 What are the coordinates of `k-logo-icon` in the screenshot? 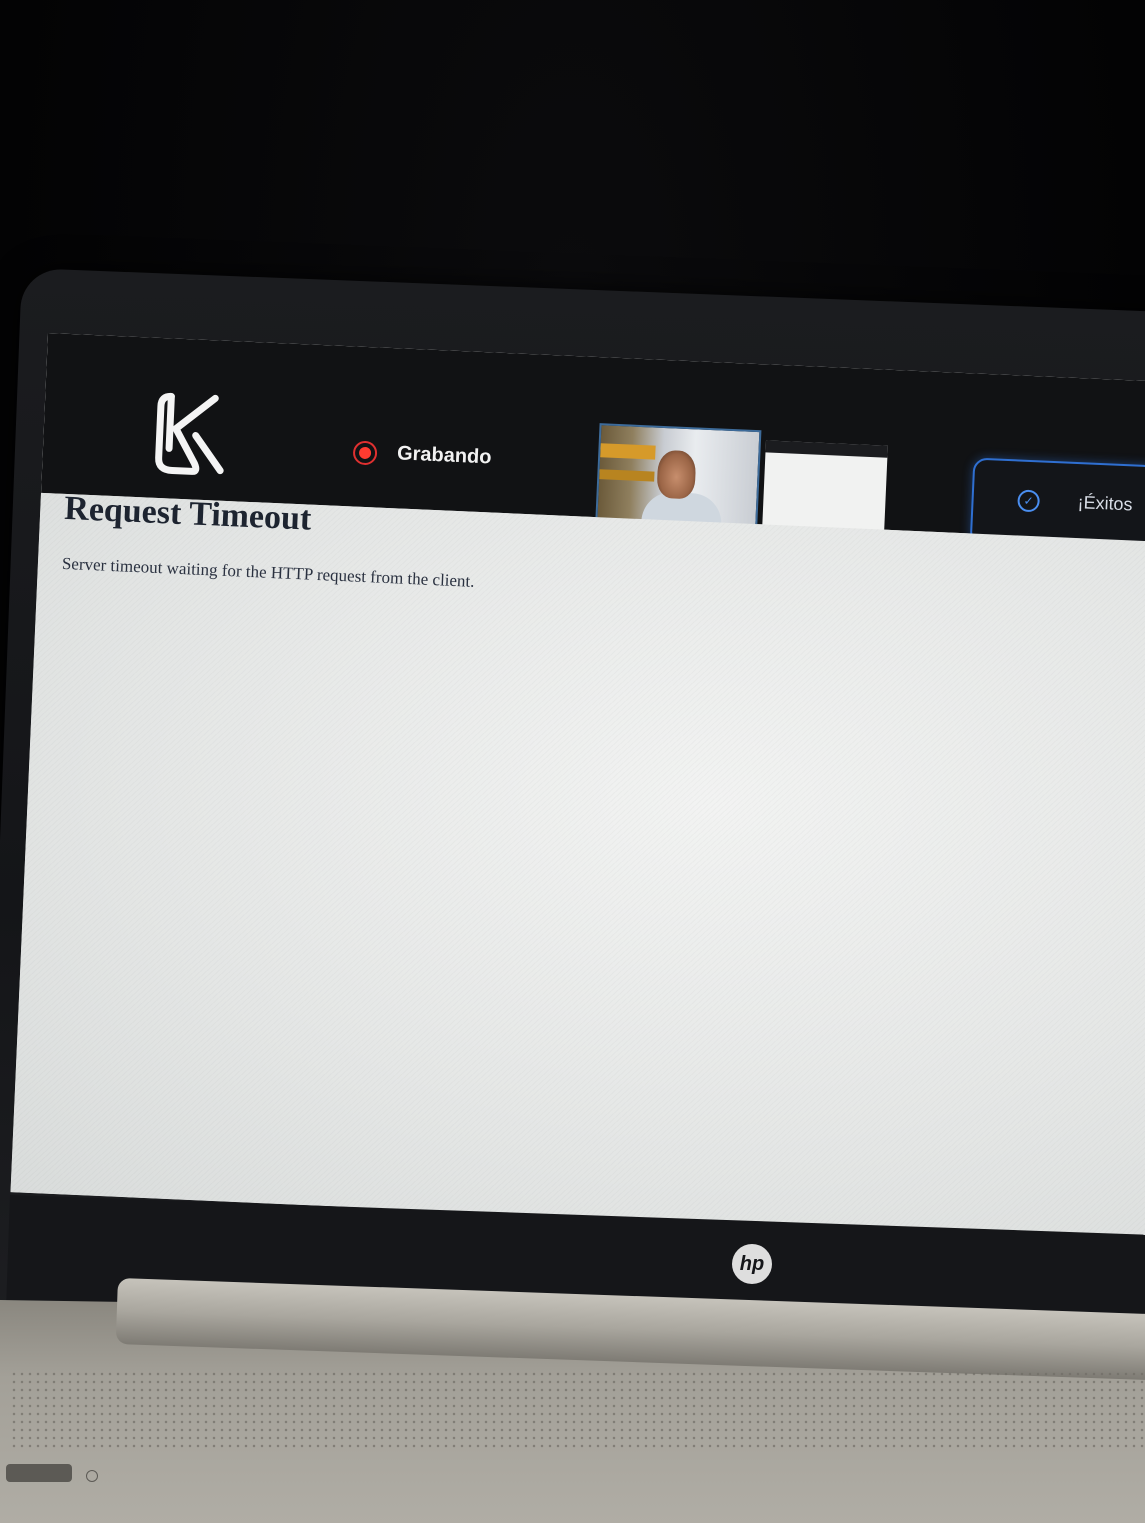 It's located at (189, 433).